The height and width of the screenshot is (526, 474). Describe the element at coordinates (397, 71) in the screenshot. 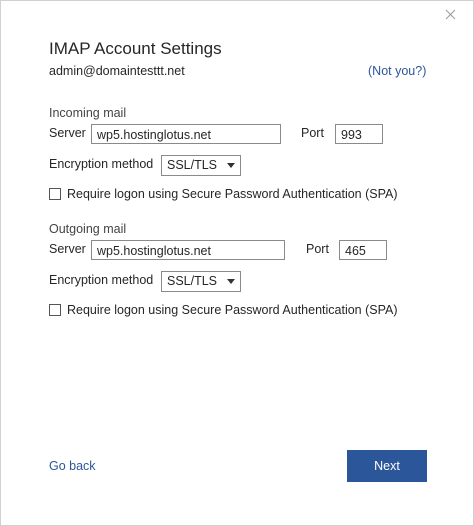

I see `not-you-link: (Not you?)` at that location.